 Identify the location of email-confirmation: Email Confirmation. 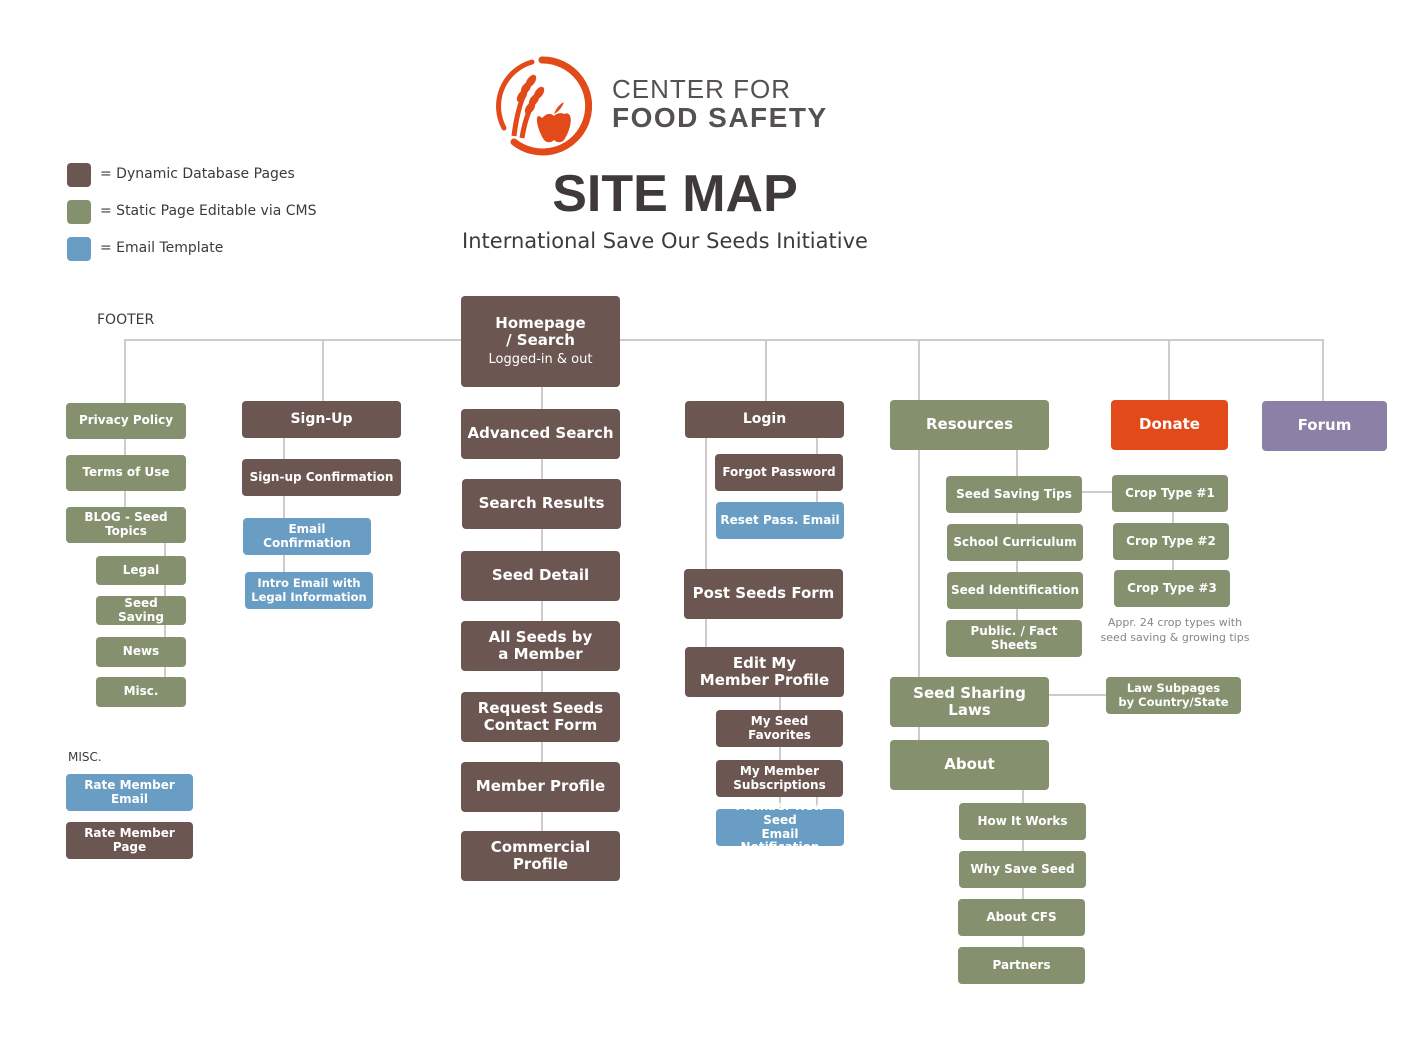
(307, 536).